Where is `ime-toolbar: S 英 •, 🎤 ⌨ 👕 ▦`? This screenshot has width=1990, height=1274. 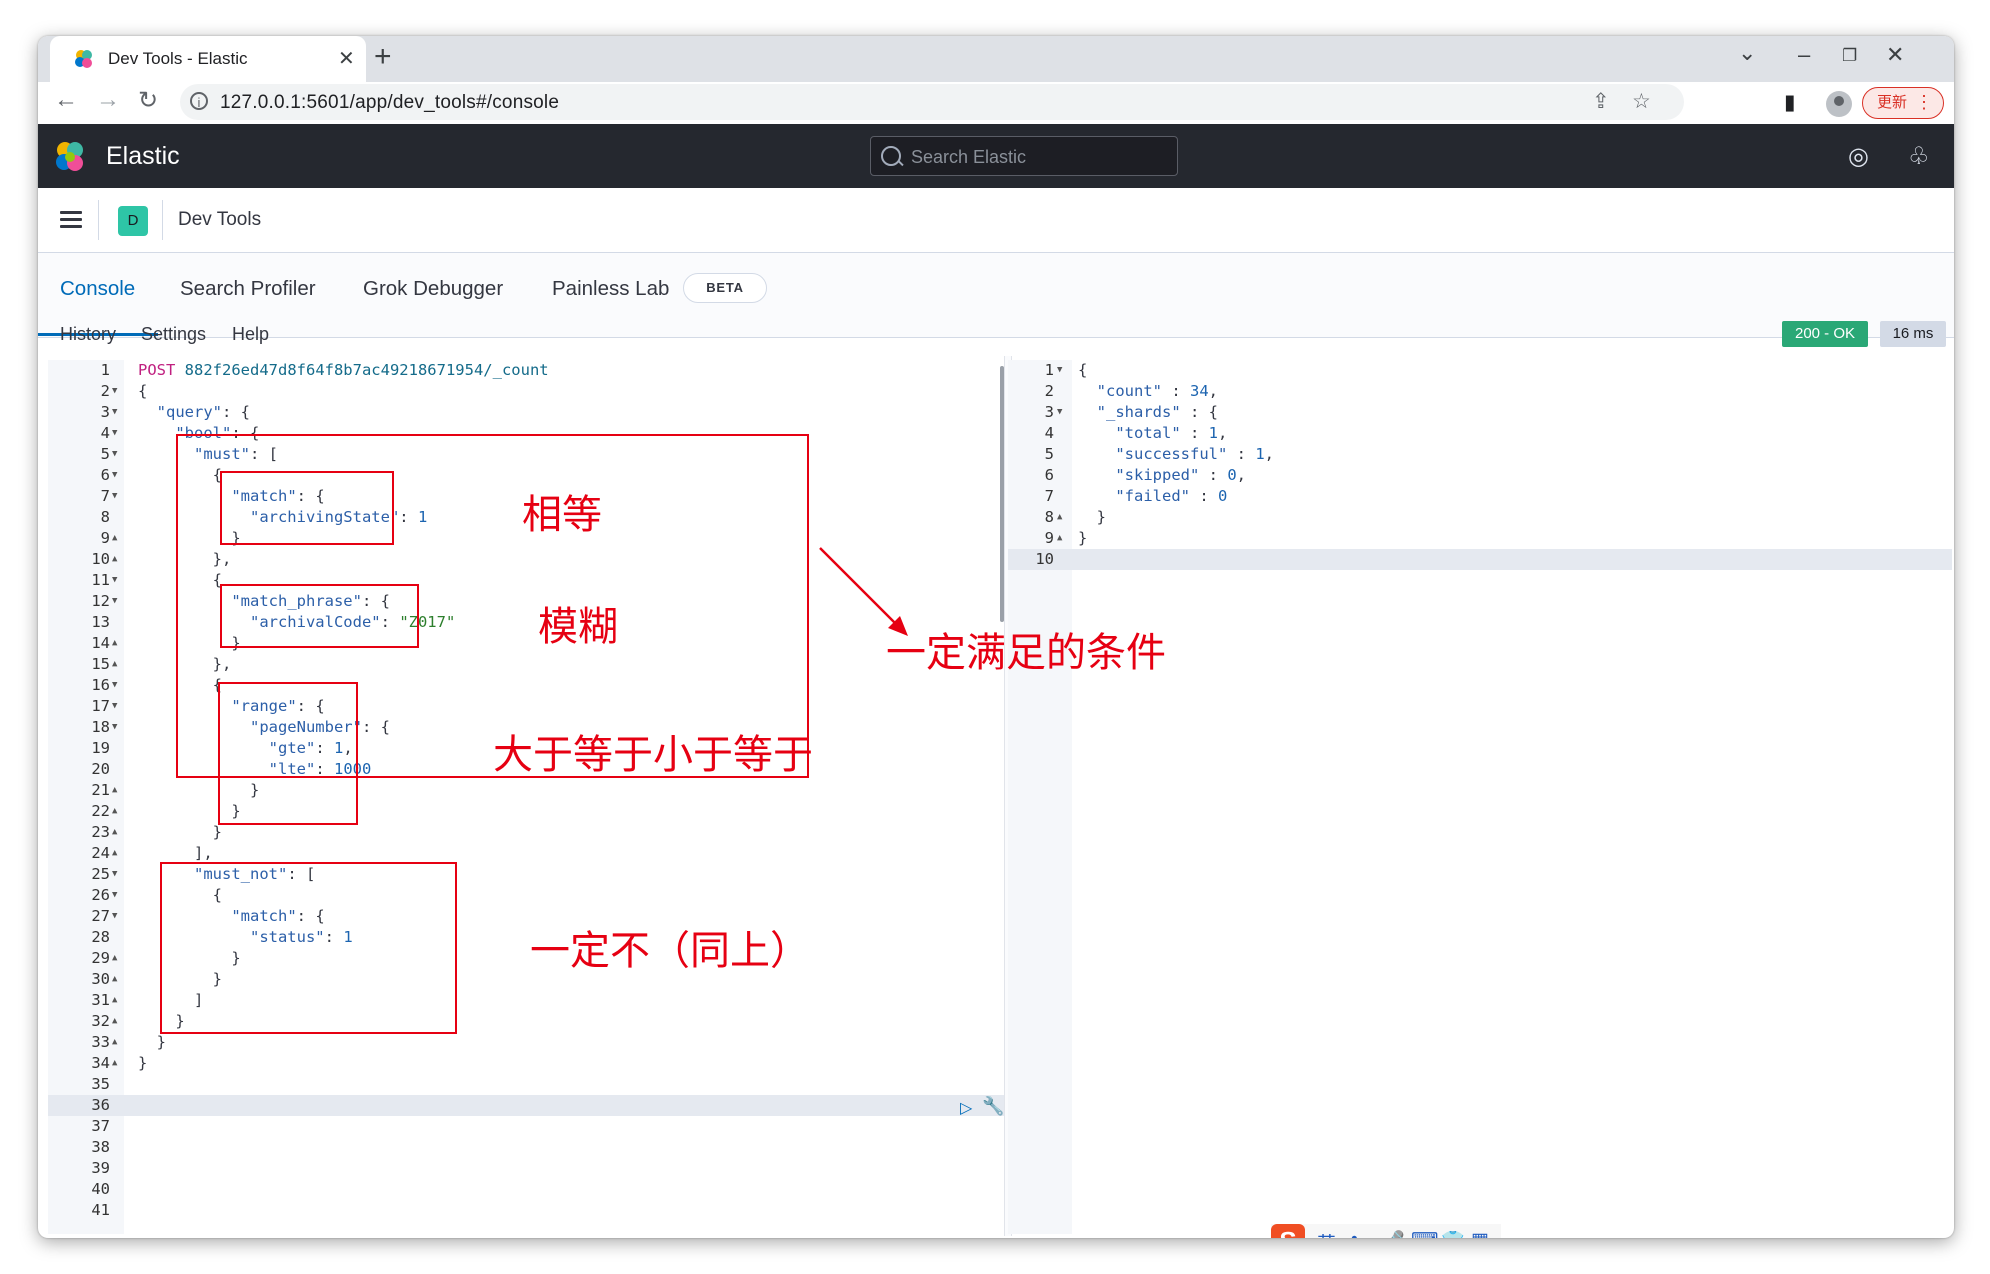
ime-toolbar: S 英 •, 🎤 ⌨ 👕 ▦ is located at coordinates (1386, 1231).